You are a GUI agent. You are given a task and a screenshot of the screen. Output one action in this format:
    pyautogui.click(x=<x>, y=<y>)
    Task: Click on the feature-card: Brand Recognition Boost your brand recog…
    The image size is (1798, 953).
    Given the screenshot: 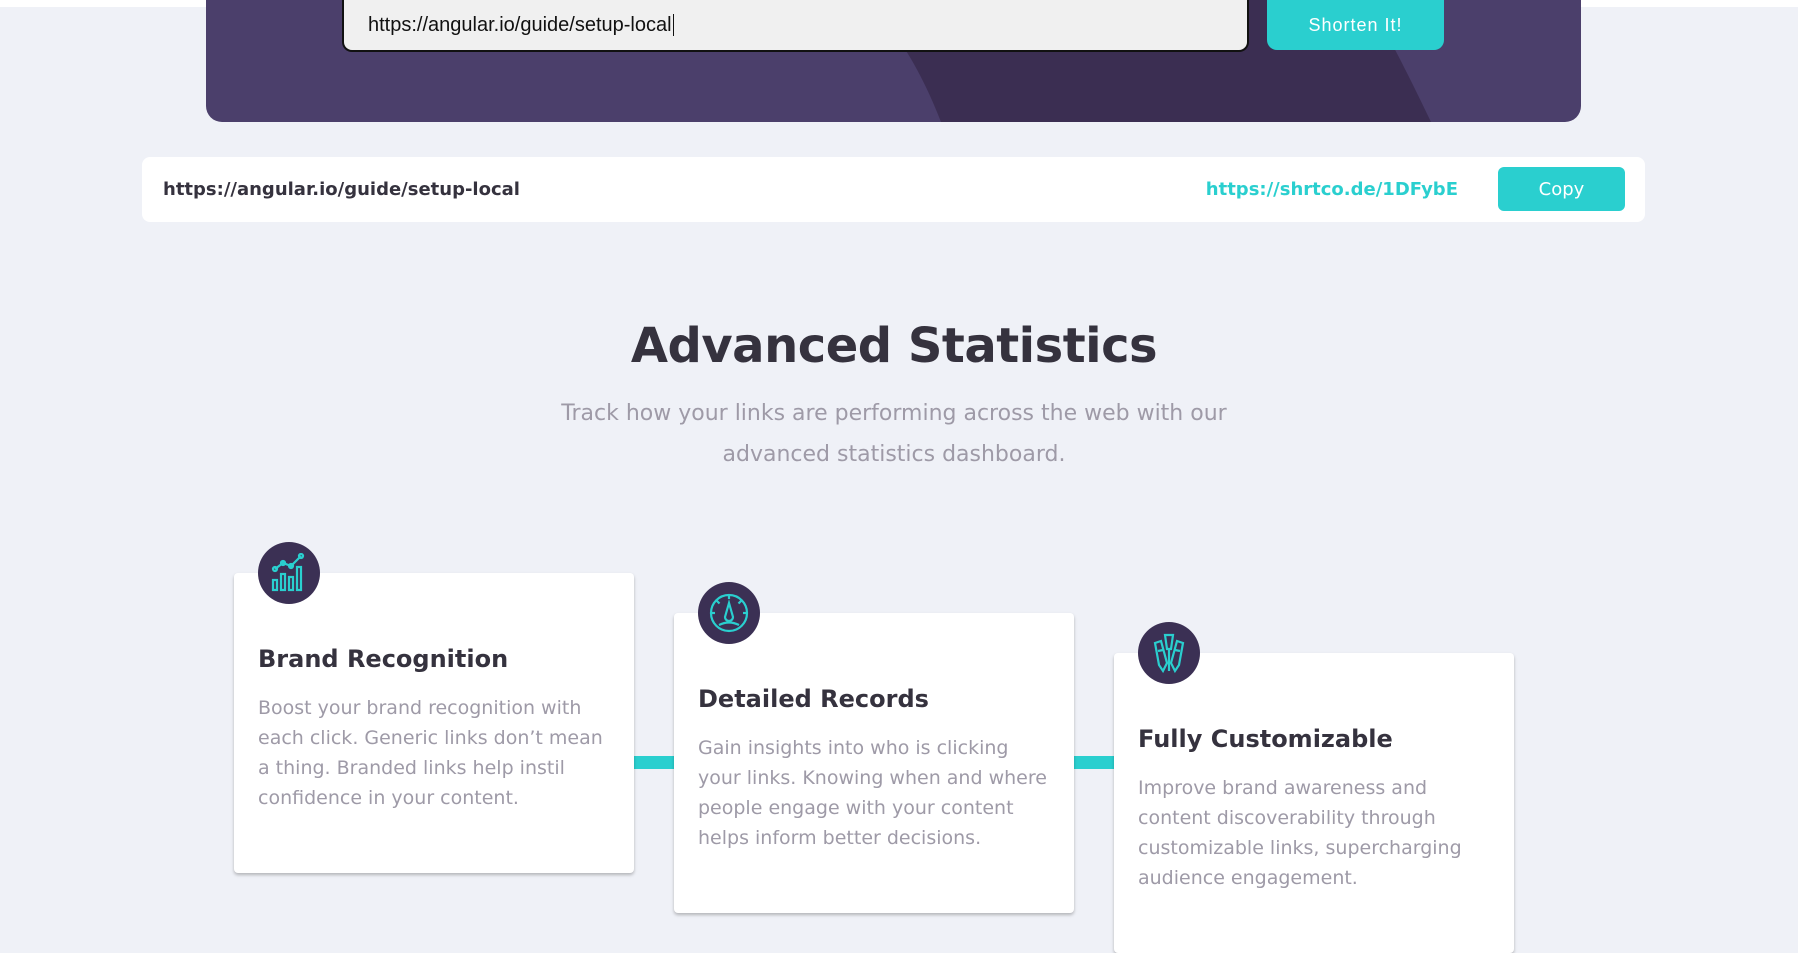 What is the action you would take?
    pyautogui.click(x=434, y=707)
    